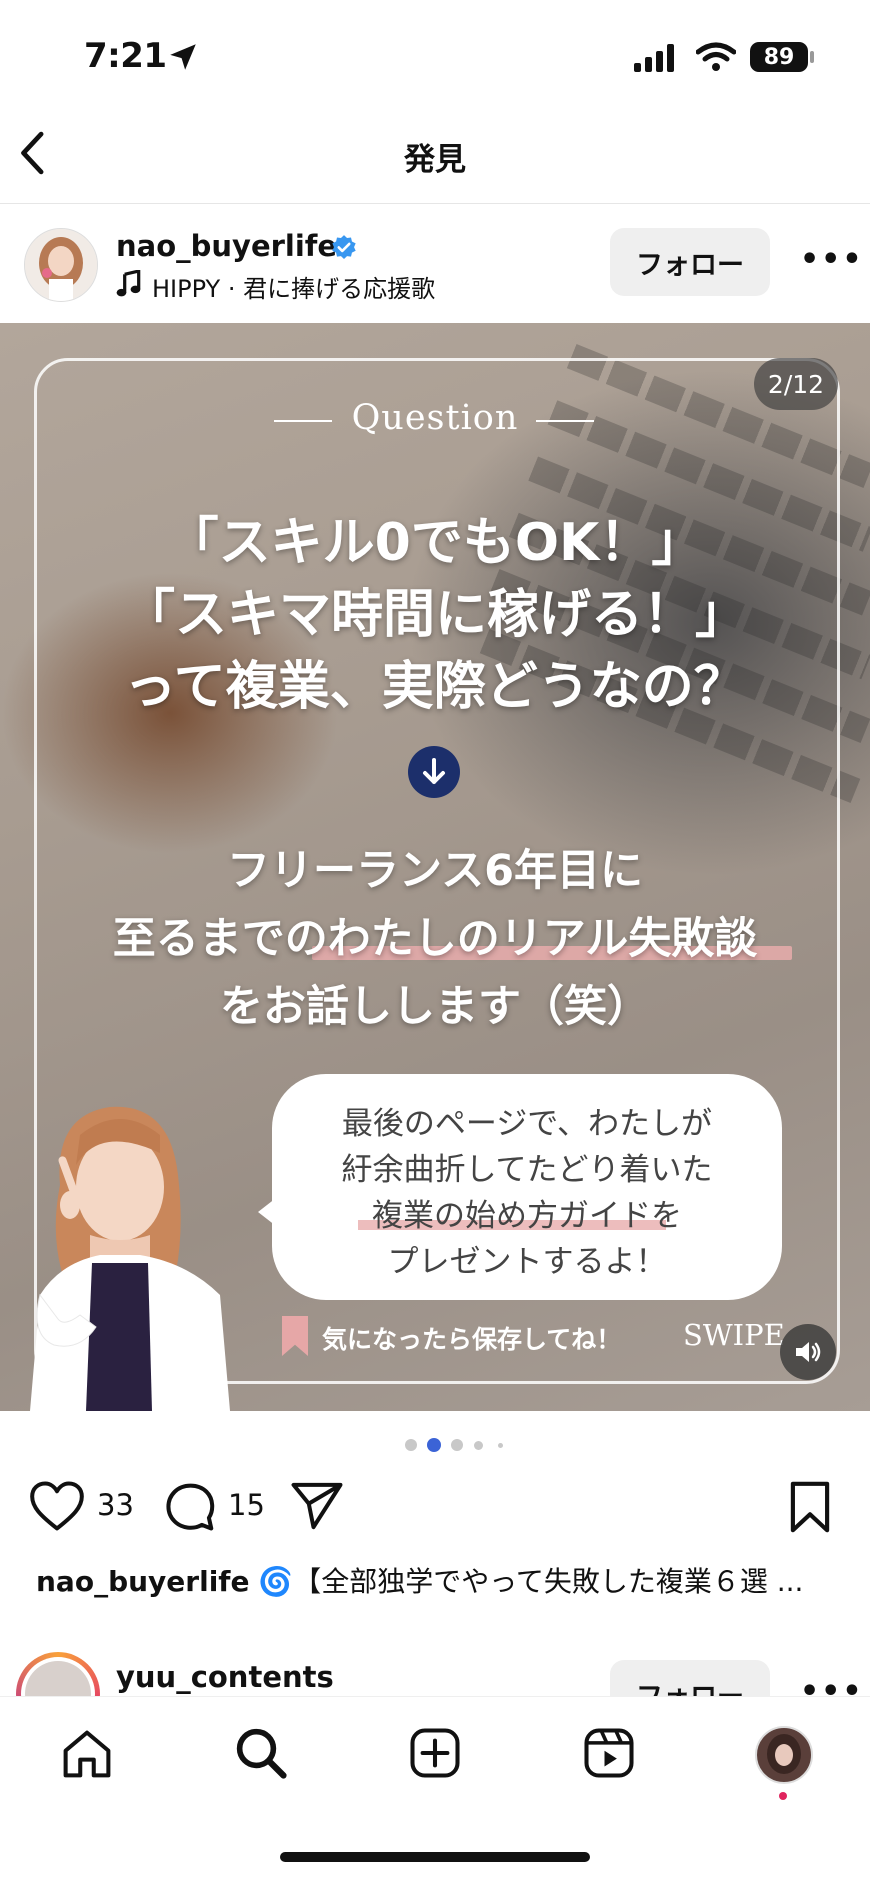 This screenshot has width=870, height=1882. What do you see at coordinates (812, 57) in the screenshot?
I see `battery-cap` at bounding box center [812, 57].